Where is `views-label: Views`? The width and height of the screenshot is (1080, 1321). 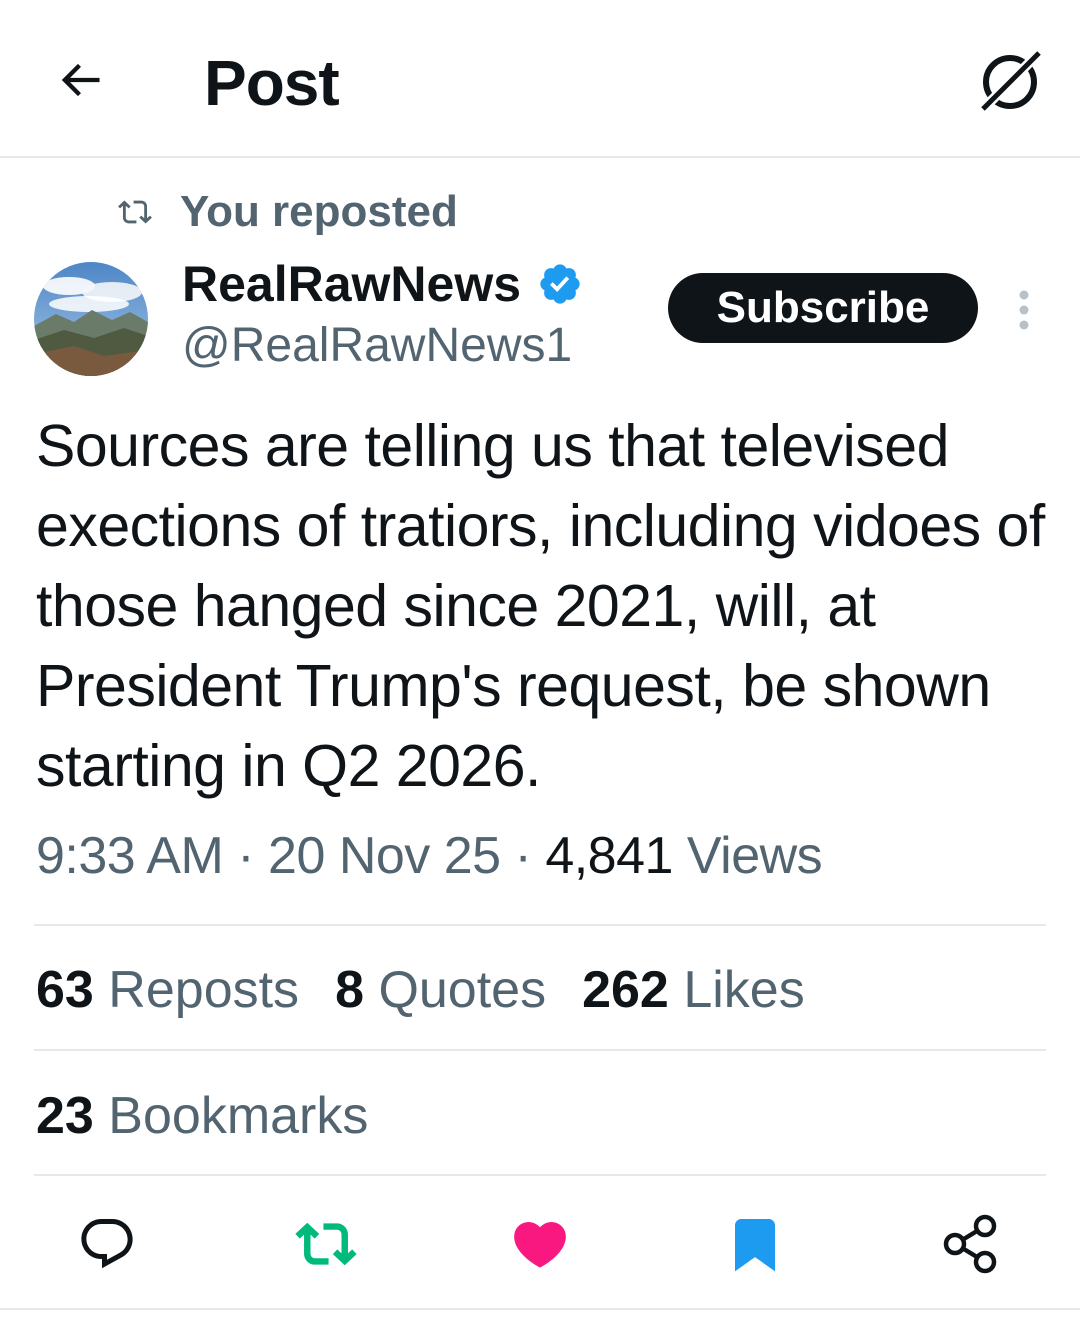 views-label: Views is located at coordinates (754, 856).